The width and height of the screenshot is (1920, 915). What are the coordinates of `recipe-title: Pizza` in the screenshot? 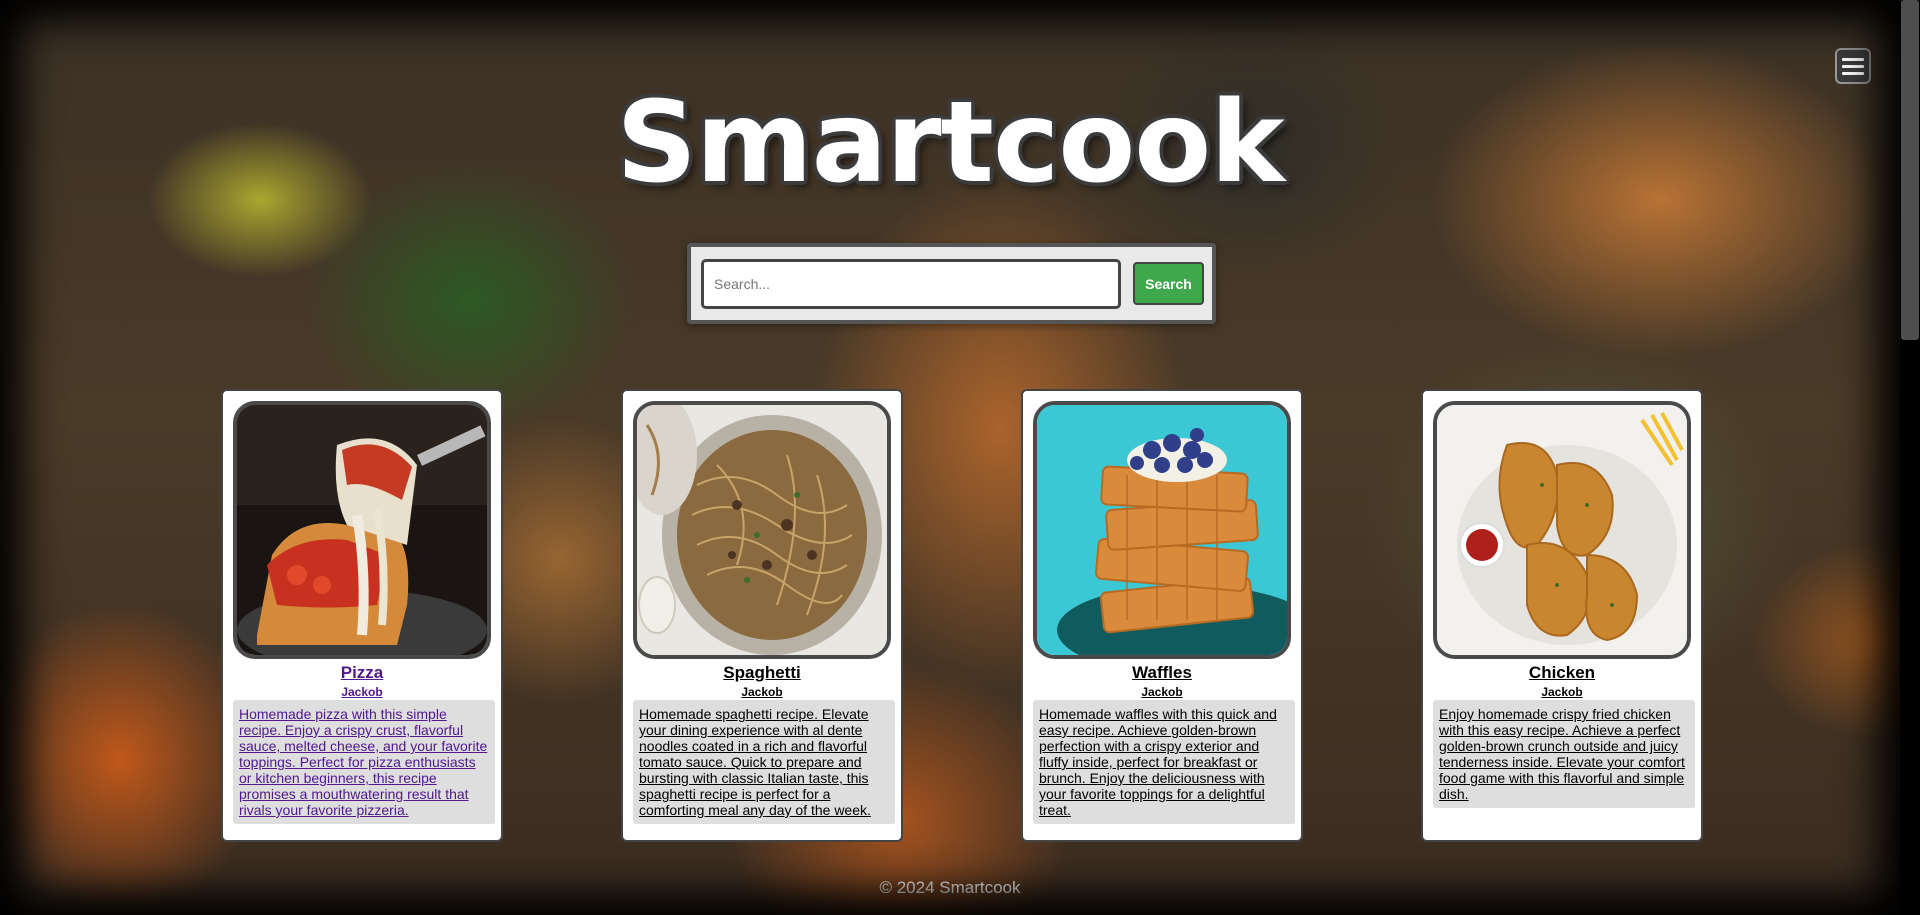 It's located at (362, 673).